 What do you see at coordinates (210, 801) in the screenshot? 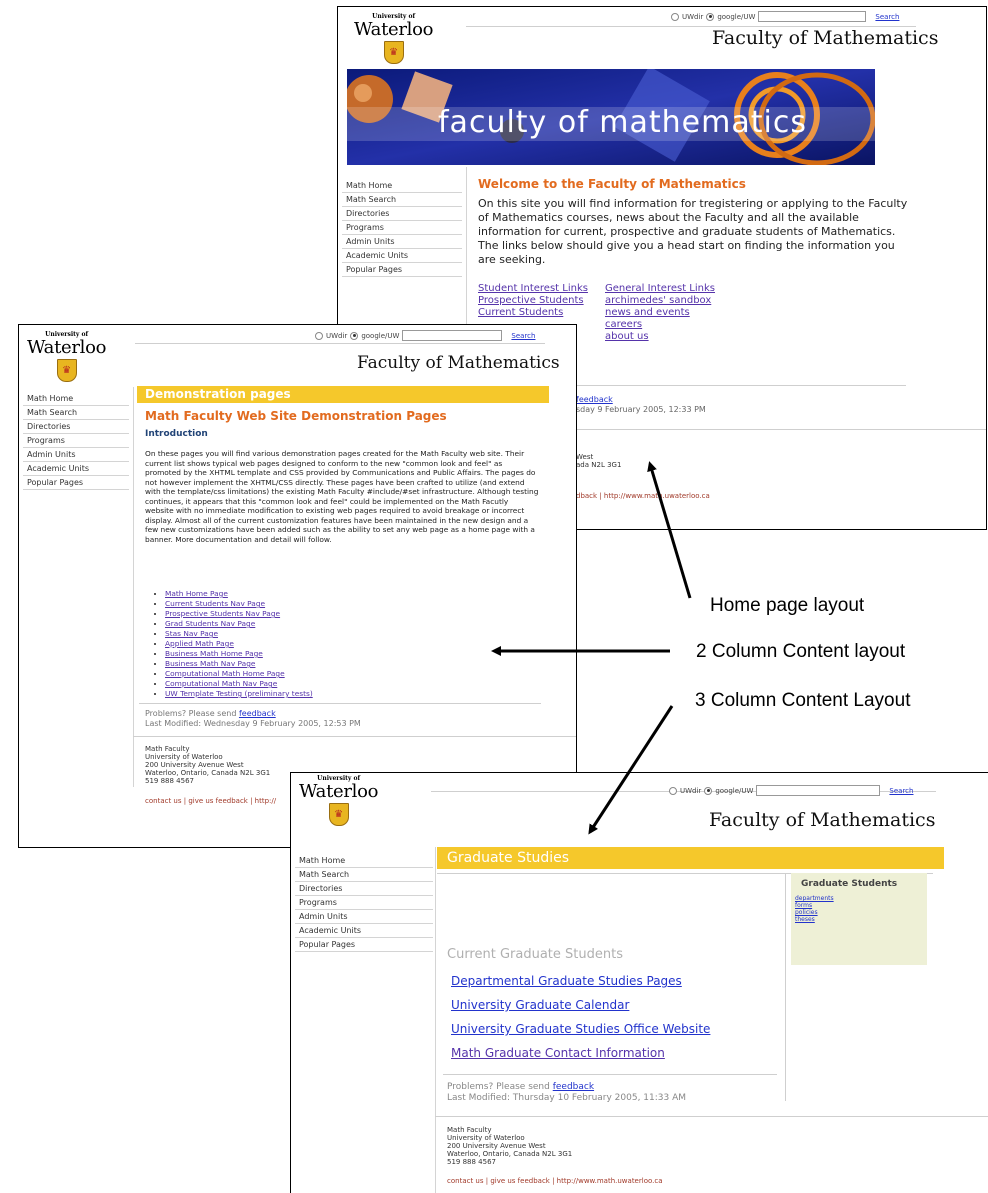
I see `two-col-footer-links: contact us | give us feedback | http://` at bounding box center [210, 801].